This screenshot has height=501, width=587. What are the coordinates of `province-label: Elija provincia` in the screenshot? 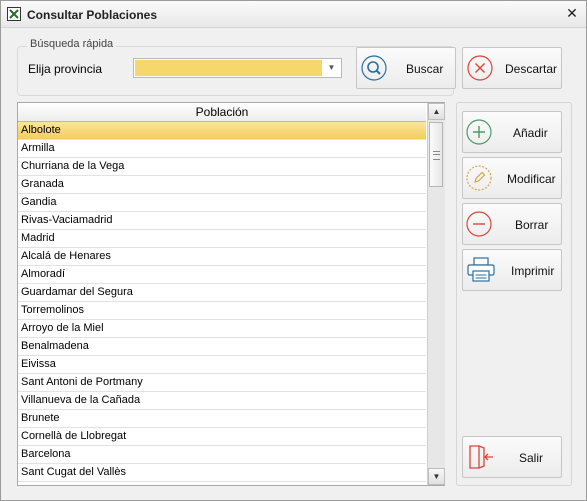 It's located at (65, 69).